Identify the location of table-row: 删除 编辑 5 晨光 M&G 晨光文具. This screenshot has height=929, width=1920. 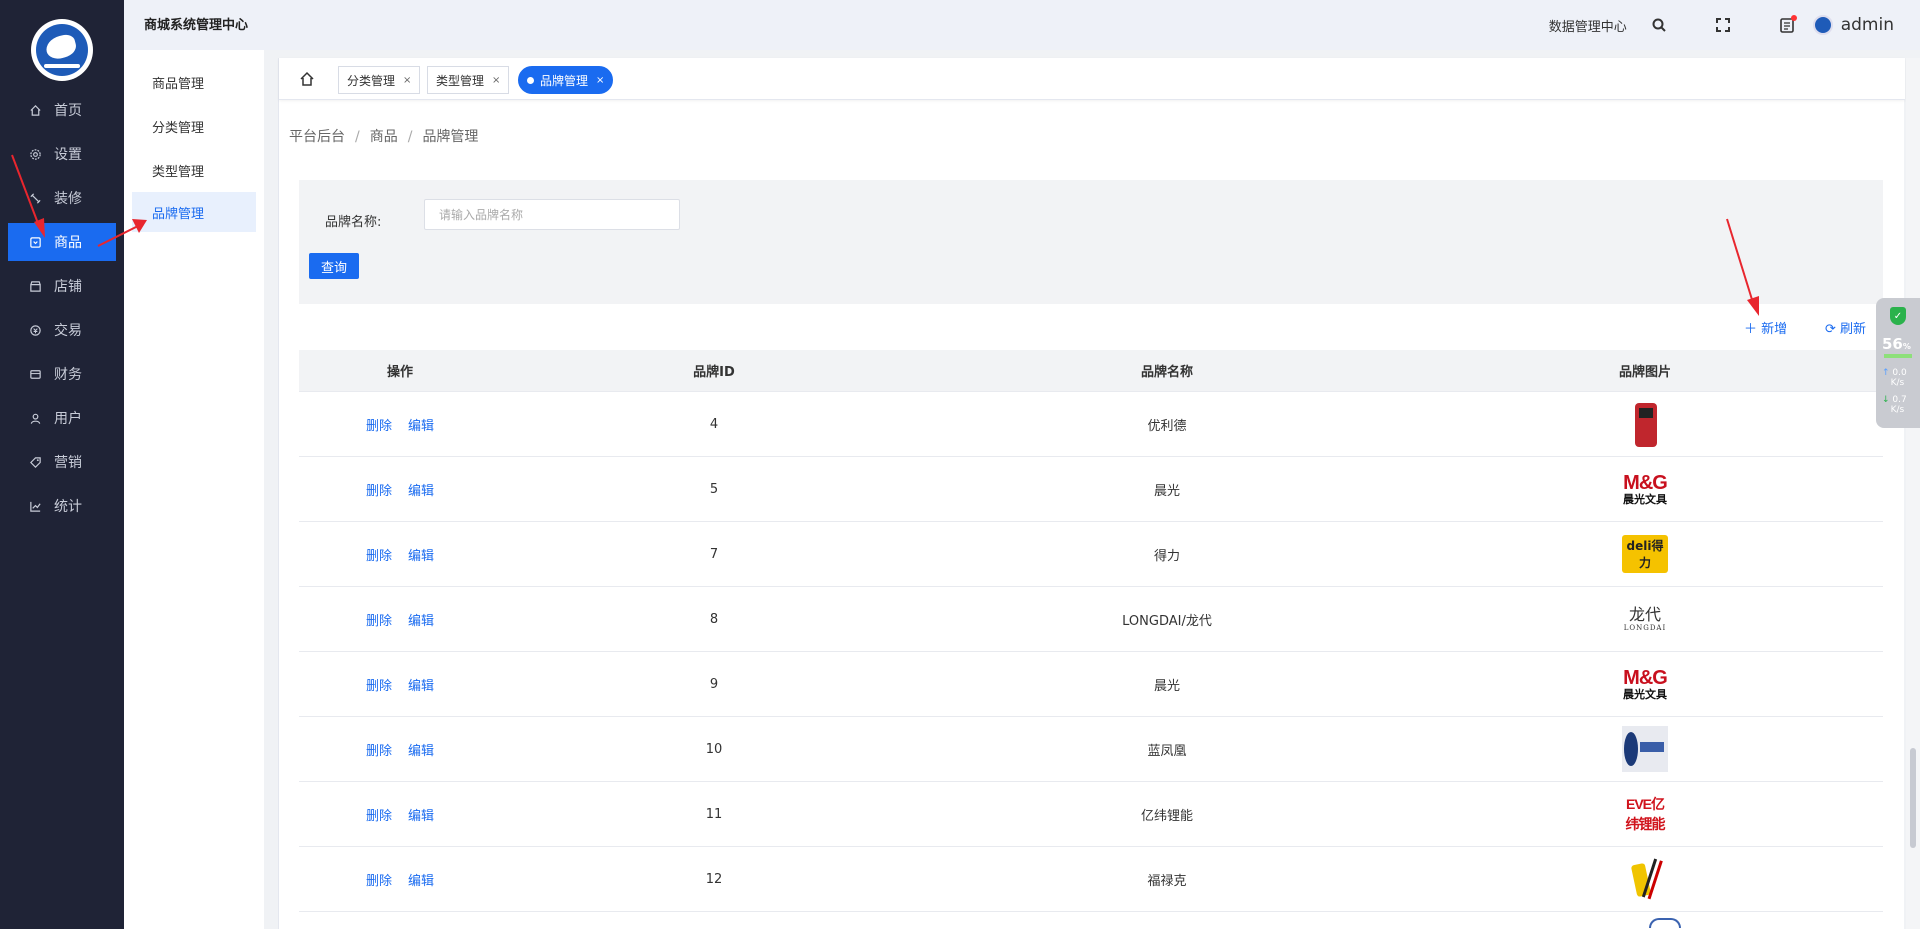
(1091, 489).